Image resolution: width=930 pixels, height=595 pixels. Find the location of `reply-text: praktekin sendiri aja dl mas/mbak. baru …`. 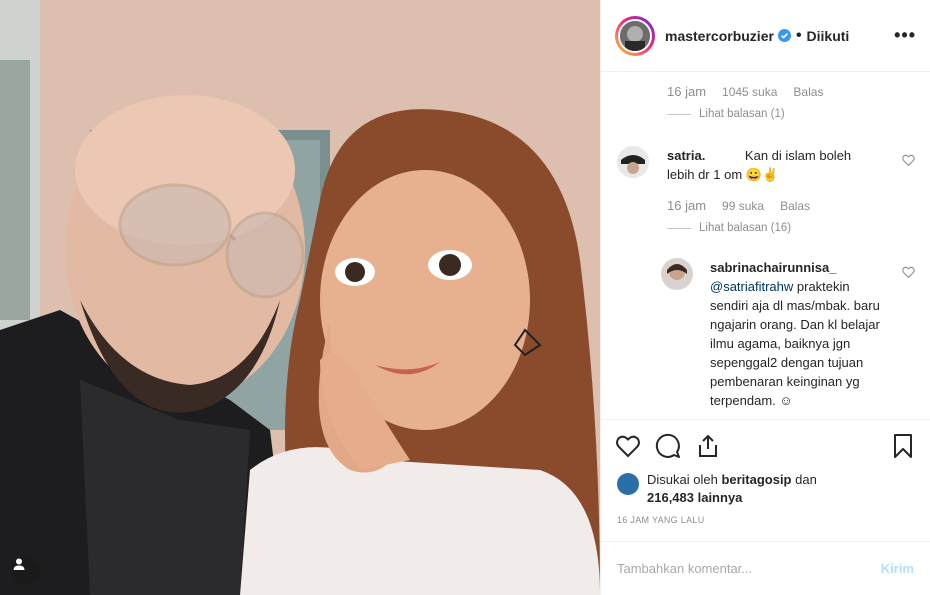

reply-text: praktekin sendiri aja dl mas/mbak. baru … is located at coordinates (795, 343).